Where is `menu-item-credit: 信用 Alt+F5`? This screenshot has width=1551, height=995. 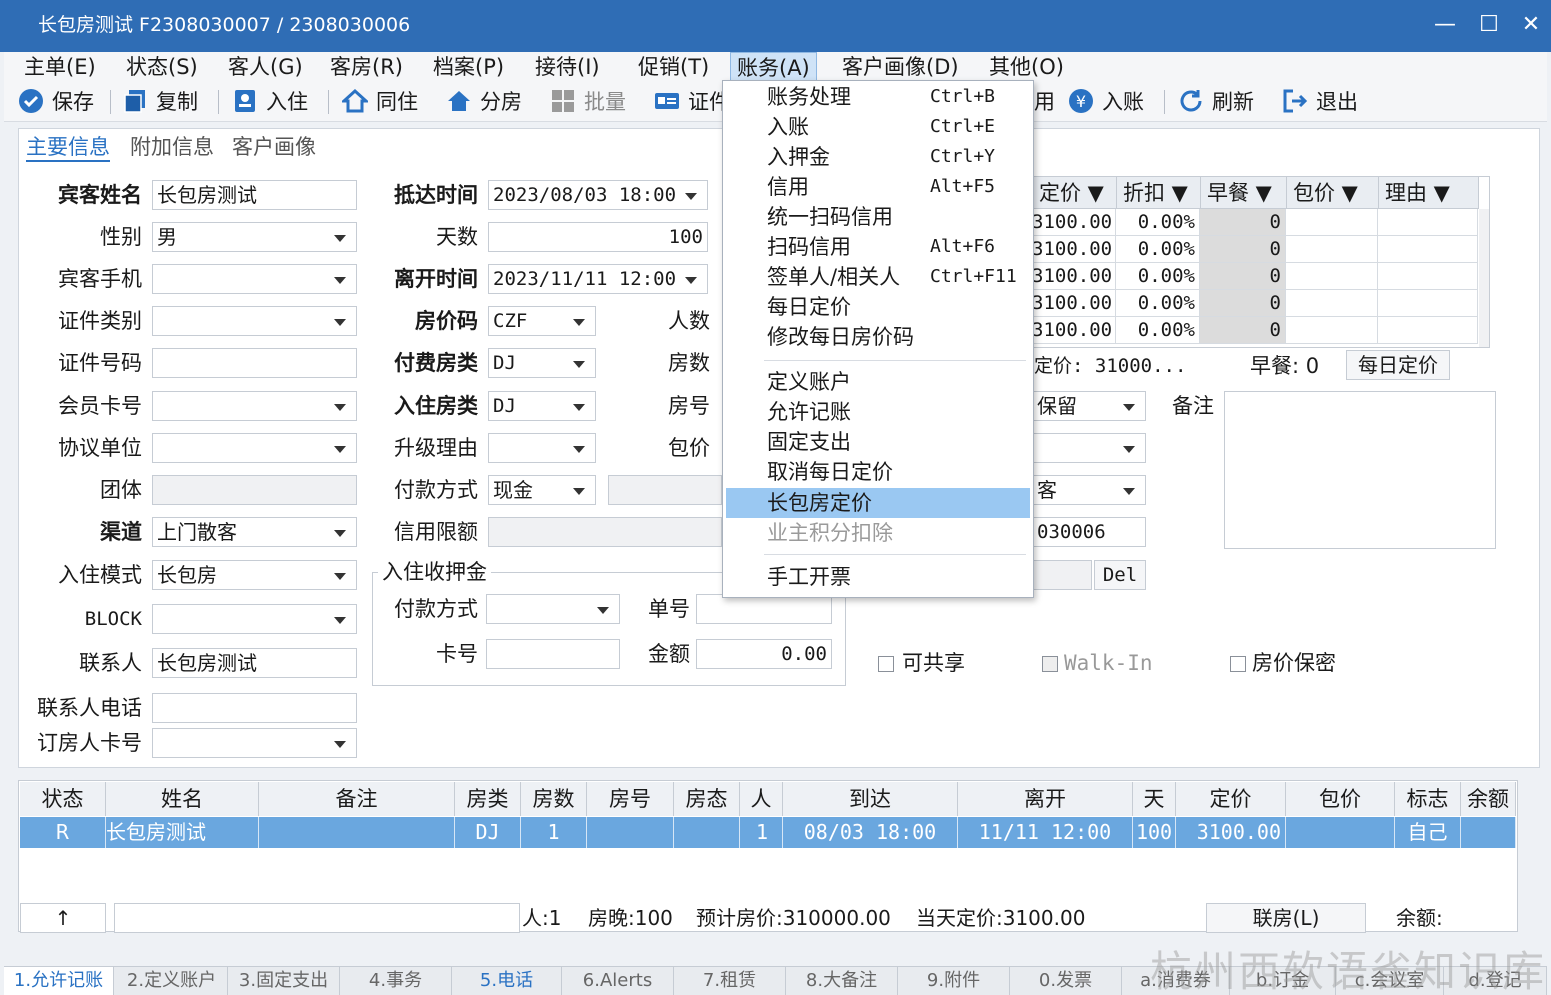
menu-item-credit: 信用 Alt+F5 is located at coordinates (878, 187).